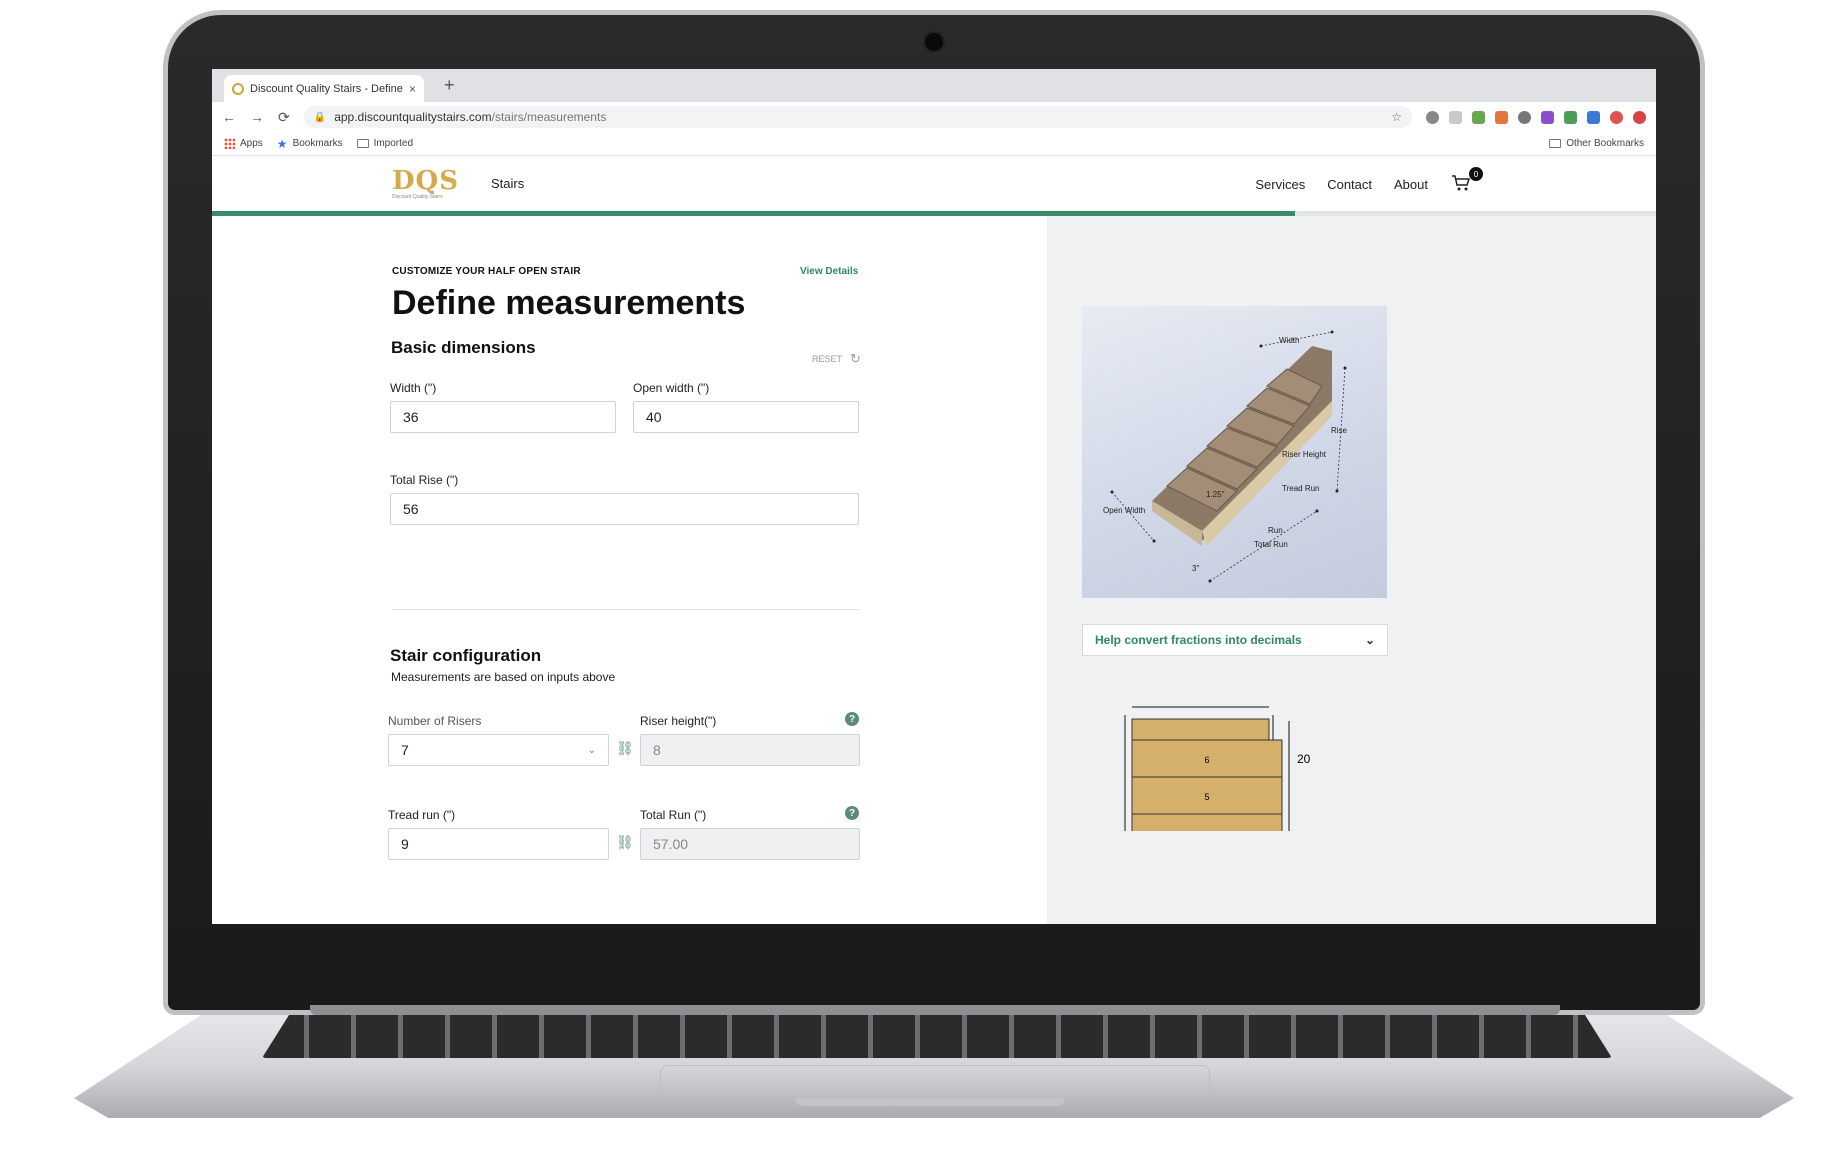 The width and height of the screenshot is (1833, 1149). I want to click on tread-run-label: Tread run ("), so click(422, 815).